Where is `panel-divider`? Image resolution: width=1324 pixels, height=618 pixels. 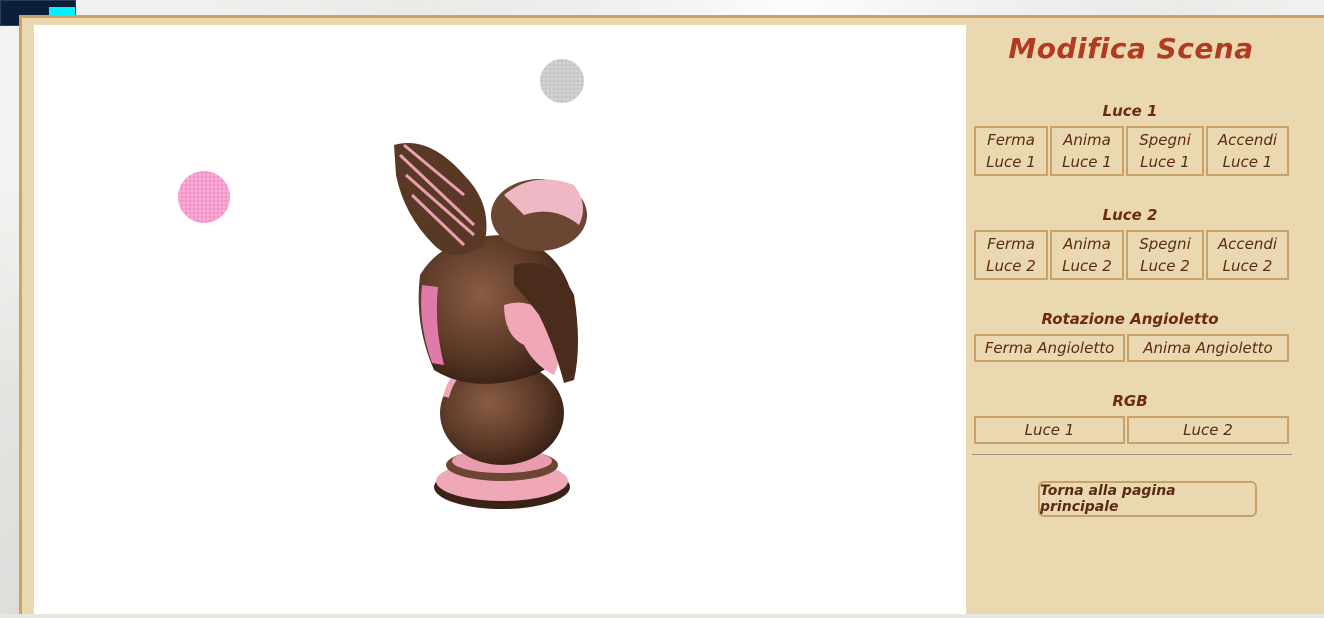 panel-divider is located at coordinates (1132, 454).